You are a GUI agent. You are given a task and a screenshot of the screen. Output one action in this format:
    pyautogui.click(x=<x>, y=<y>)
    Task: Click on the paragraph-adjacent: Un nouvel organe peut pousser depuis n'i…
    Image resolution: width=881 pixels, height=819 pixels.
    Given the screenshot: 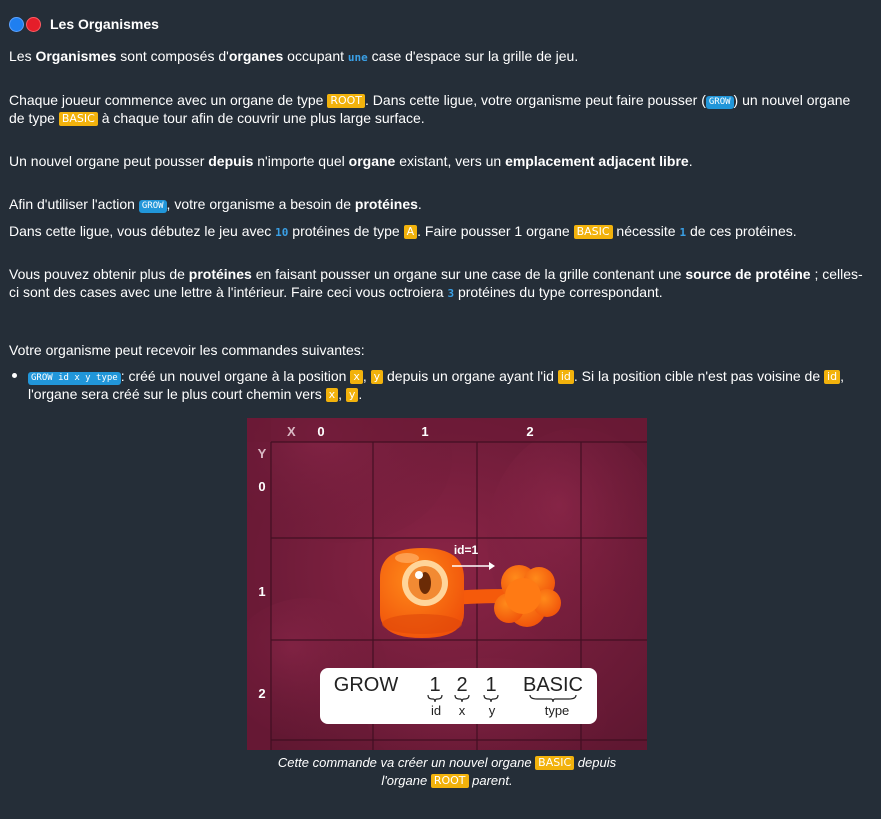 What is the action you would take?
    pyautogui.click(x=351, y=161)
    